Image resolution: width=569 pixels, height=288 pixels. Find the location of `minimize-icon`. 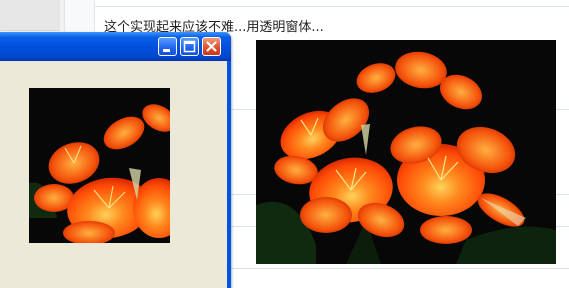

minimize-icon is located at coordinates (166, 50).